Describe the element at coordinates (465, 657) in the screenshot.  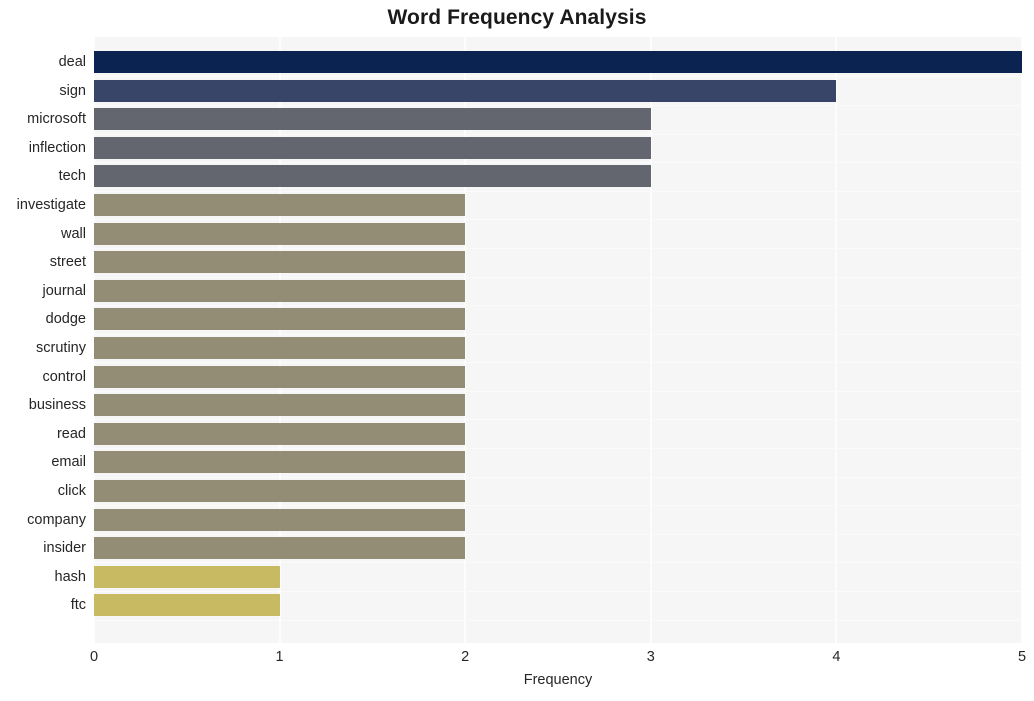
I see `x-axis-tick-label: 2` at that location.